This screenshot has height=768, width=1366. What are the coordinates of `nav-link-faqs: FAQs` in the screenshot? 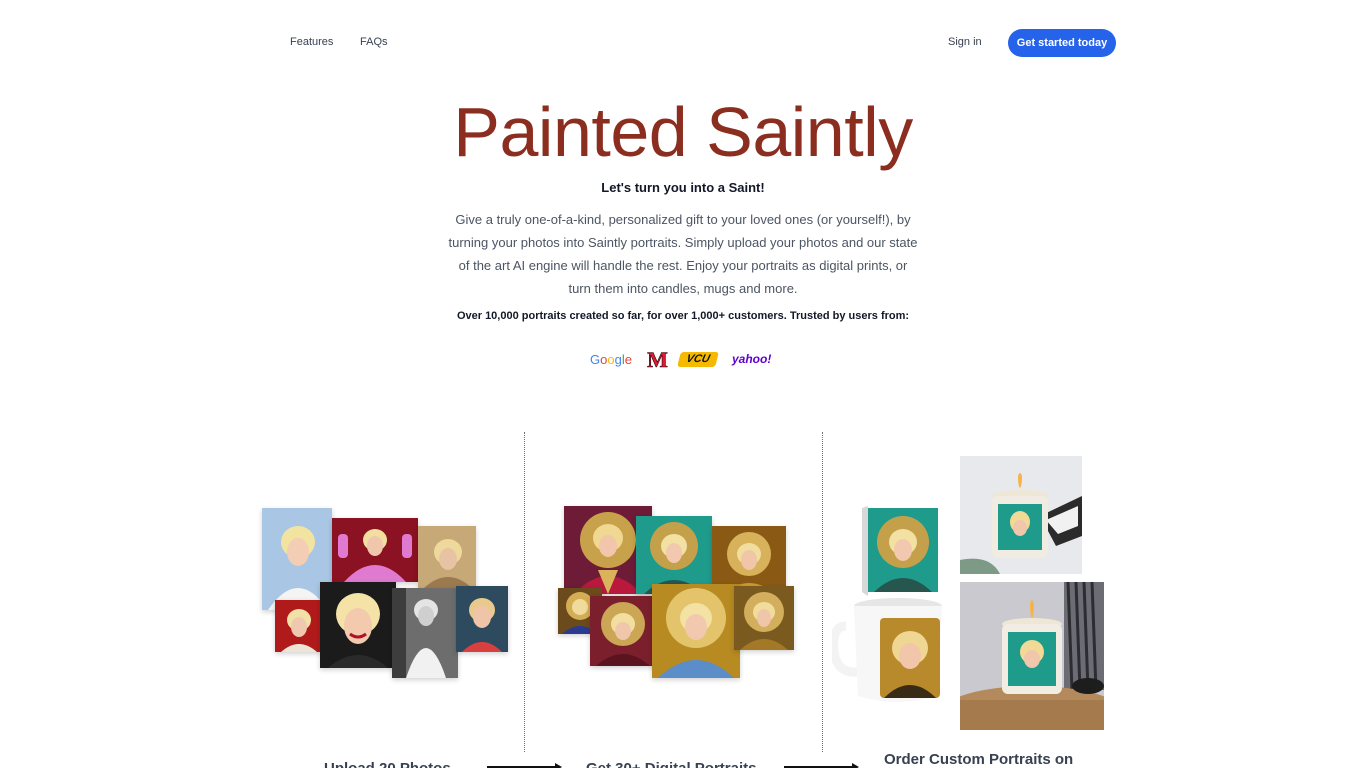 It's located at (374, 42).